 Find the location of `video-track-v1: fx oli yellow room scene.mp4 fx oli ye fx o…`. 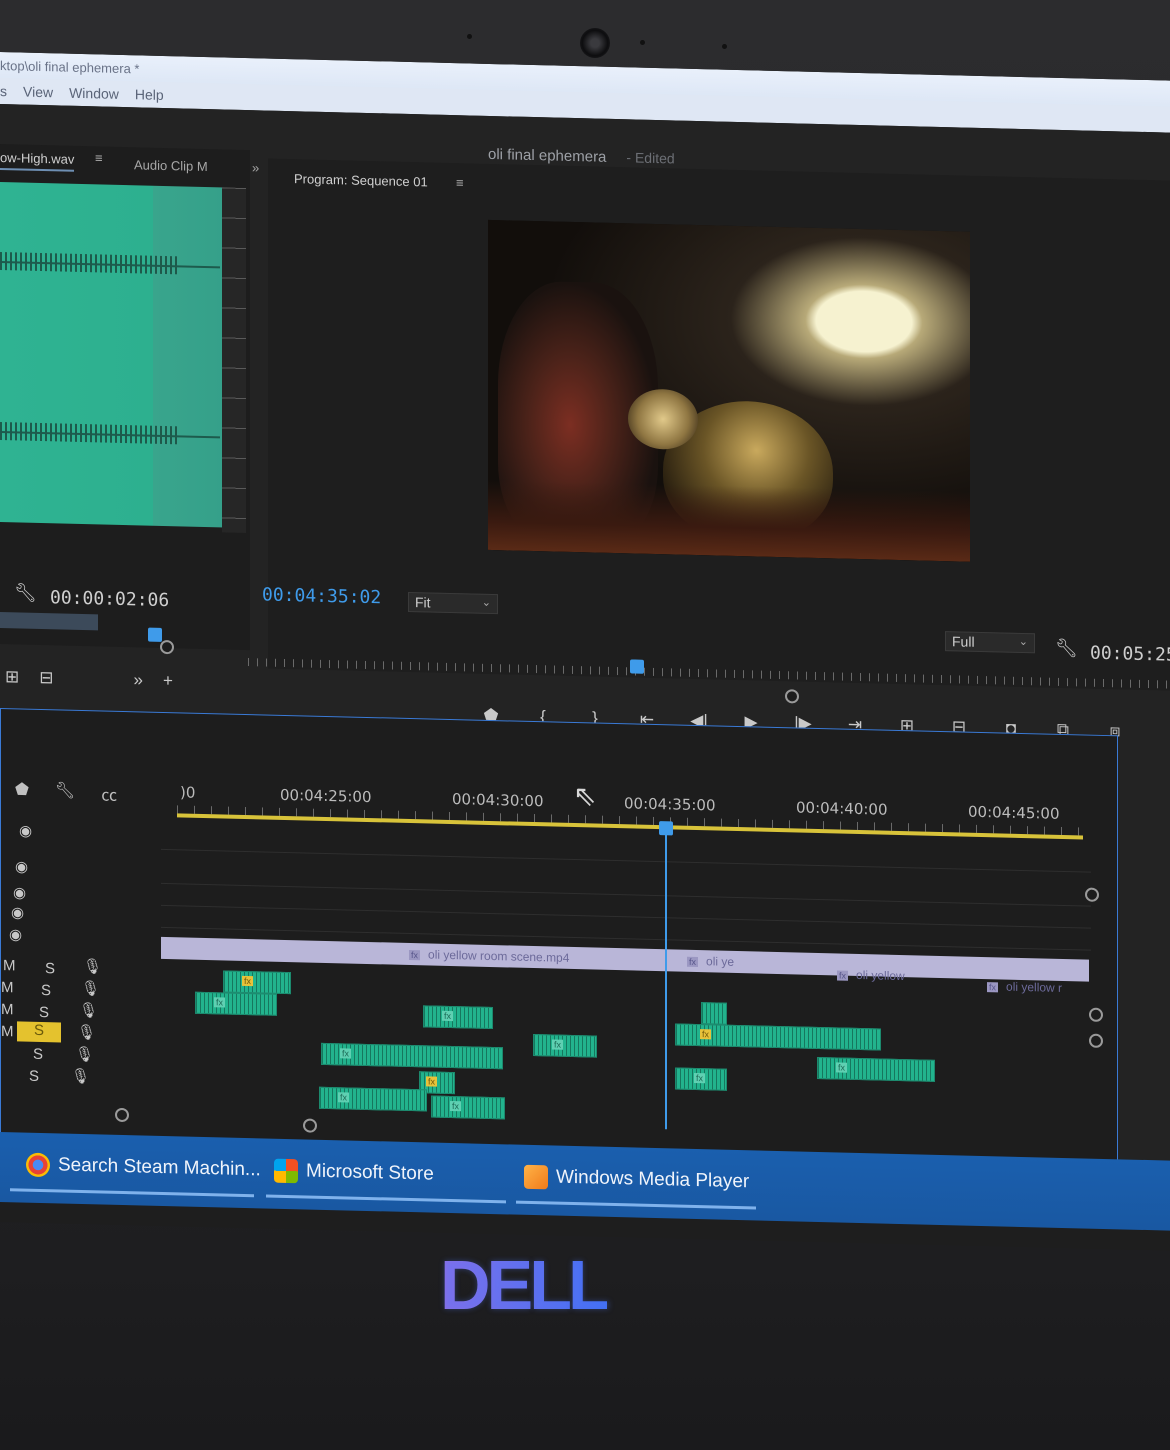

video-track-v1: fx oli yellow room scene.mp4 fx oli ye fx o… is located at coordinates (625, 965).